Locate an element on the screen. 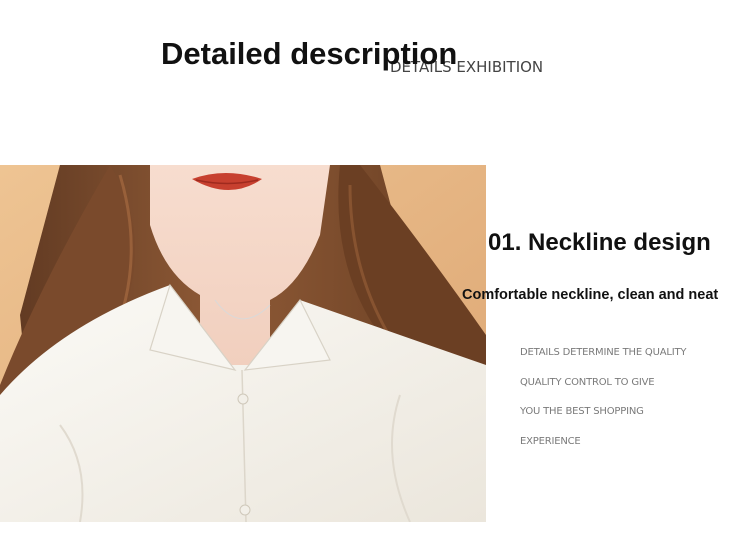 This screenshot has width=750, height=552. detail-line: DETAILS DETERMINE THE QUALITY is located at coordinates (603, 352).